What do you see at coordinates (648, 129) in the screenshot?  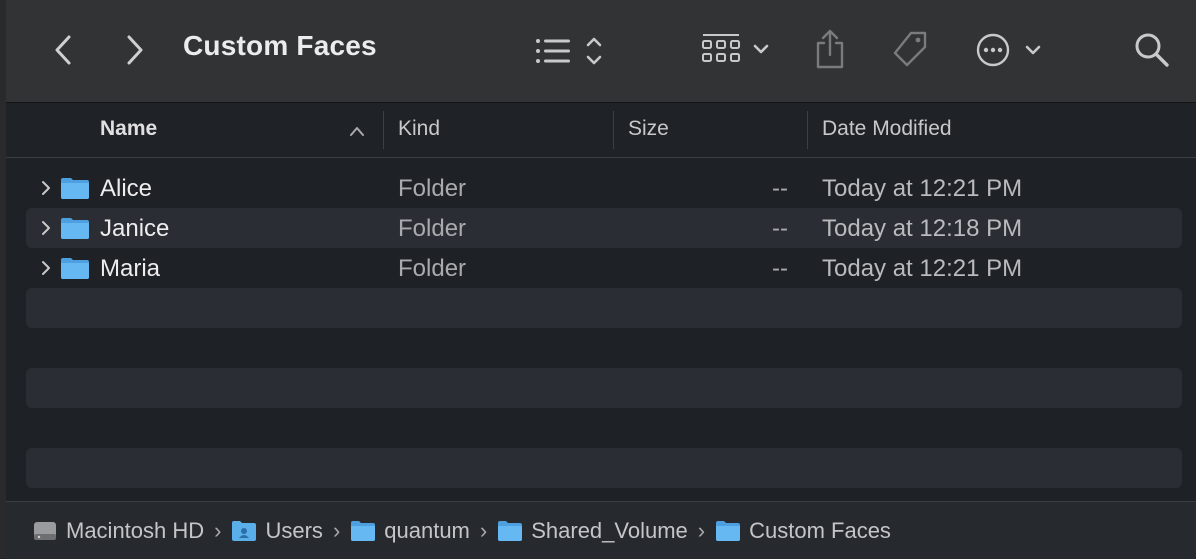 I see `column-header-size: Size` at bounding box center [648, 129].